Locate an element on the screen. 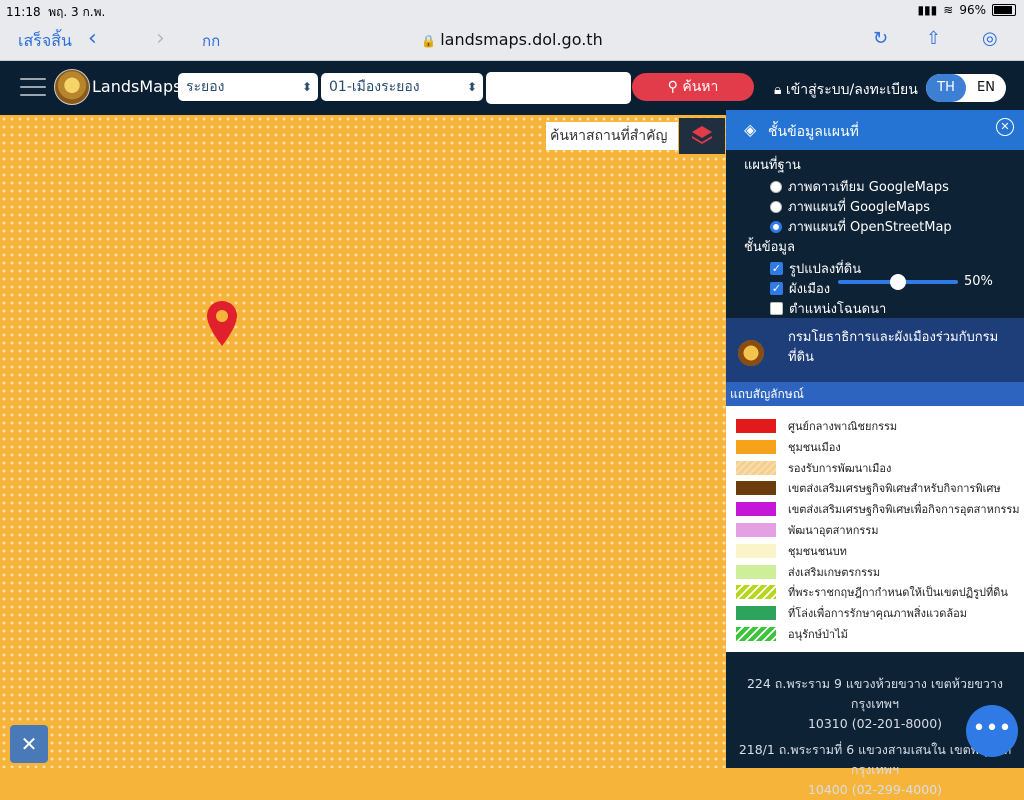  ios-status-bar: 11:18 พฤ. 3 ก.พ. ▮▮▮ ≋ 96% is located at coordinates (512, 11).